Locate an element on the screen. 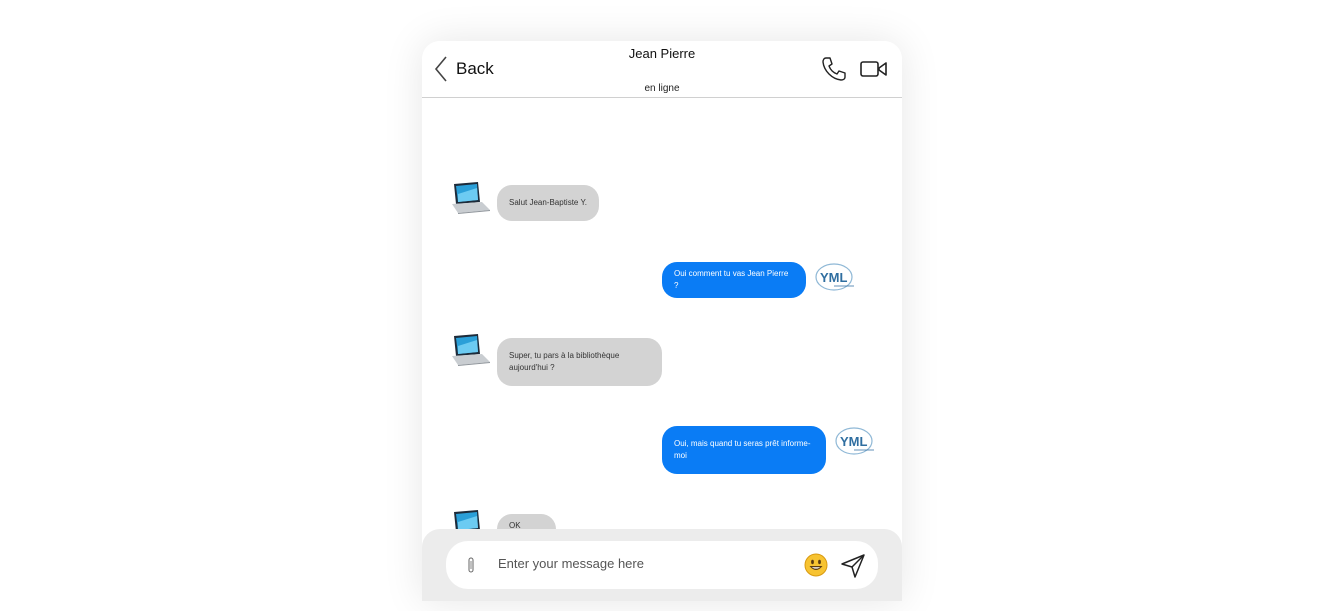 The image size is (1319, 611). video-call-button is located at coordinates (874, 69).